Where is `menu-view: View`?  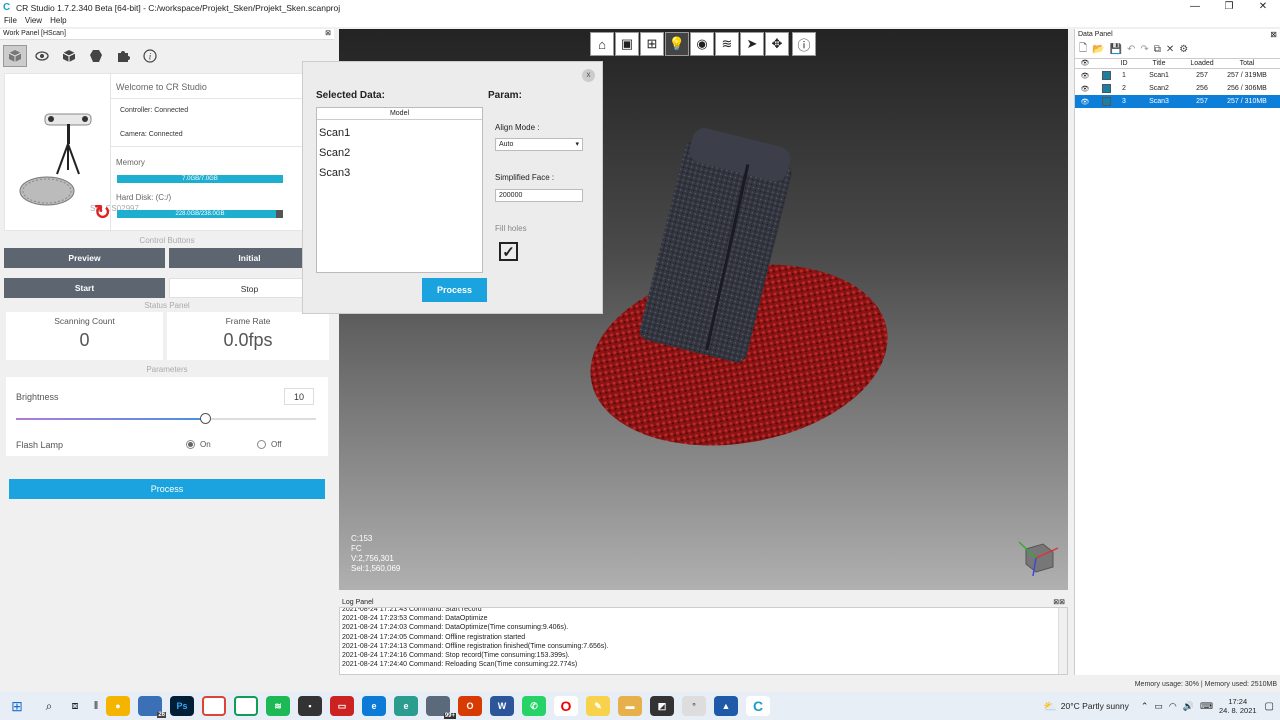 menu-view: View is located at coordinates (33, 21).